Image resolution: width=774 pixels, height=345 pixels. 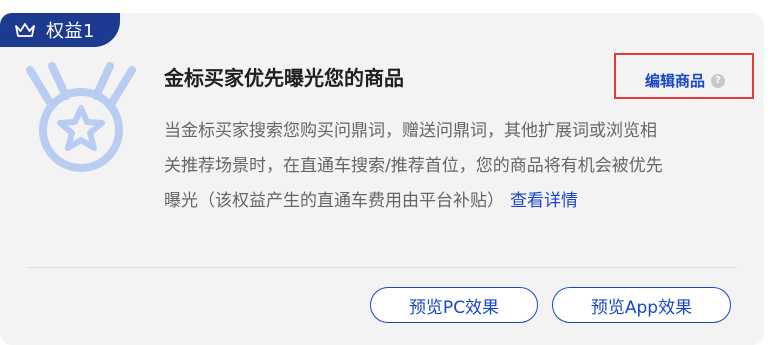 What do you see at coordinates (413, 166) in the screenshot?
I see `description-line: 关推荐场景时，在直通车搜索/推荐首位，您的商品将有机会被优先` at bounding box center [413, 166].